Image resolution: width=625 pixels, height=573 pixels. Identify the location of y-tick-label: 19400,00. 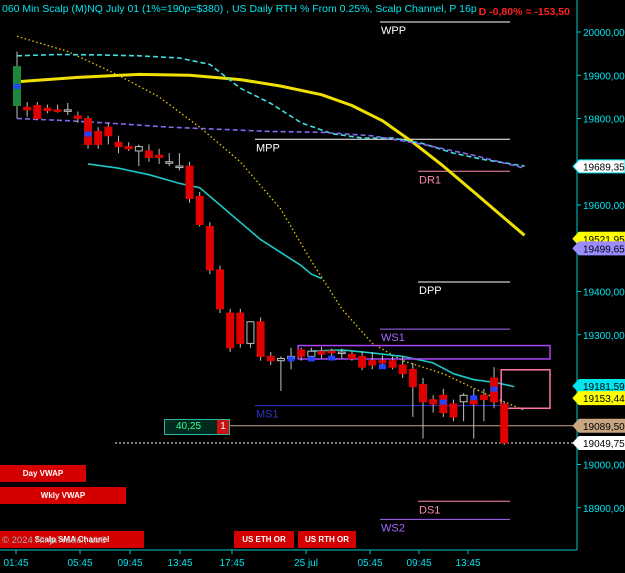
(604, 293).